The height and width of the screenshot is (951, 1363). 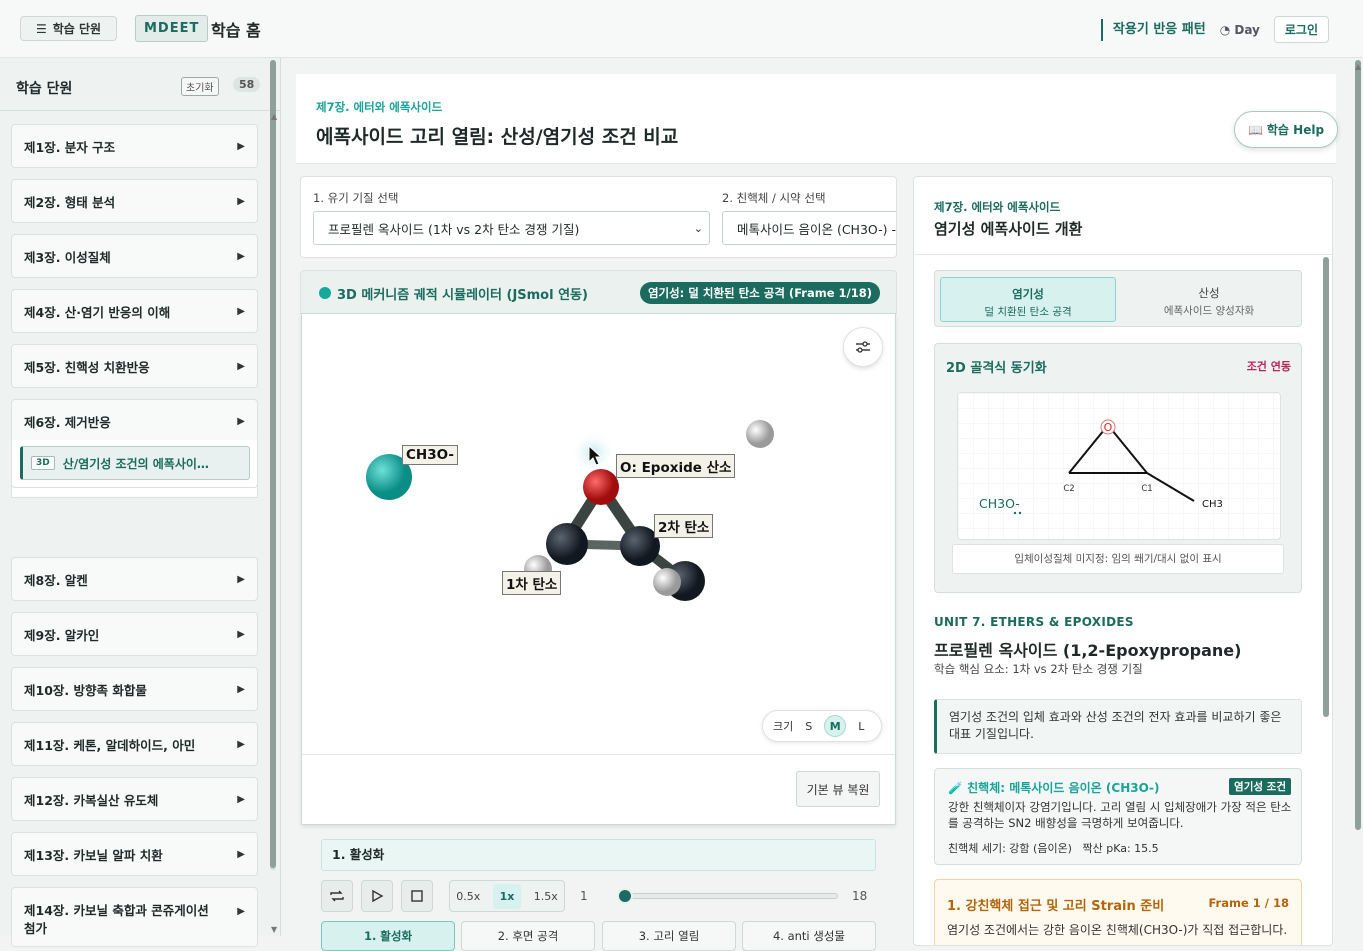 What do you see at coordinates (1053, 787) in the screenshot?
I see `nucleophile-title: 🧪 친핵체: 메톡사이드 음이온 (CH3O-)` at bounding box center [1053, 787].